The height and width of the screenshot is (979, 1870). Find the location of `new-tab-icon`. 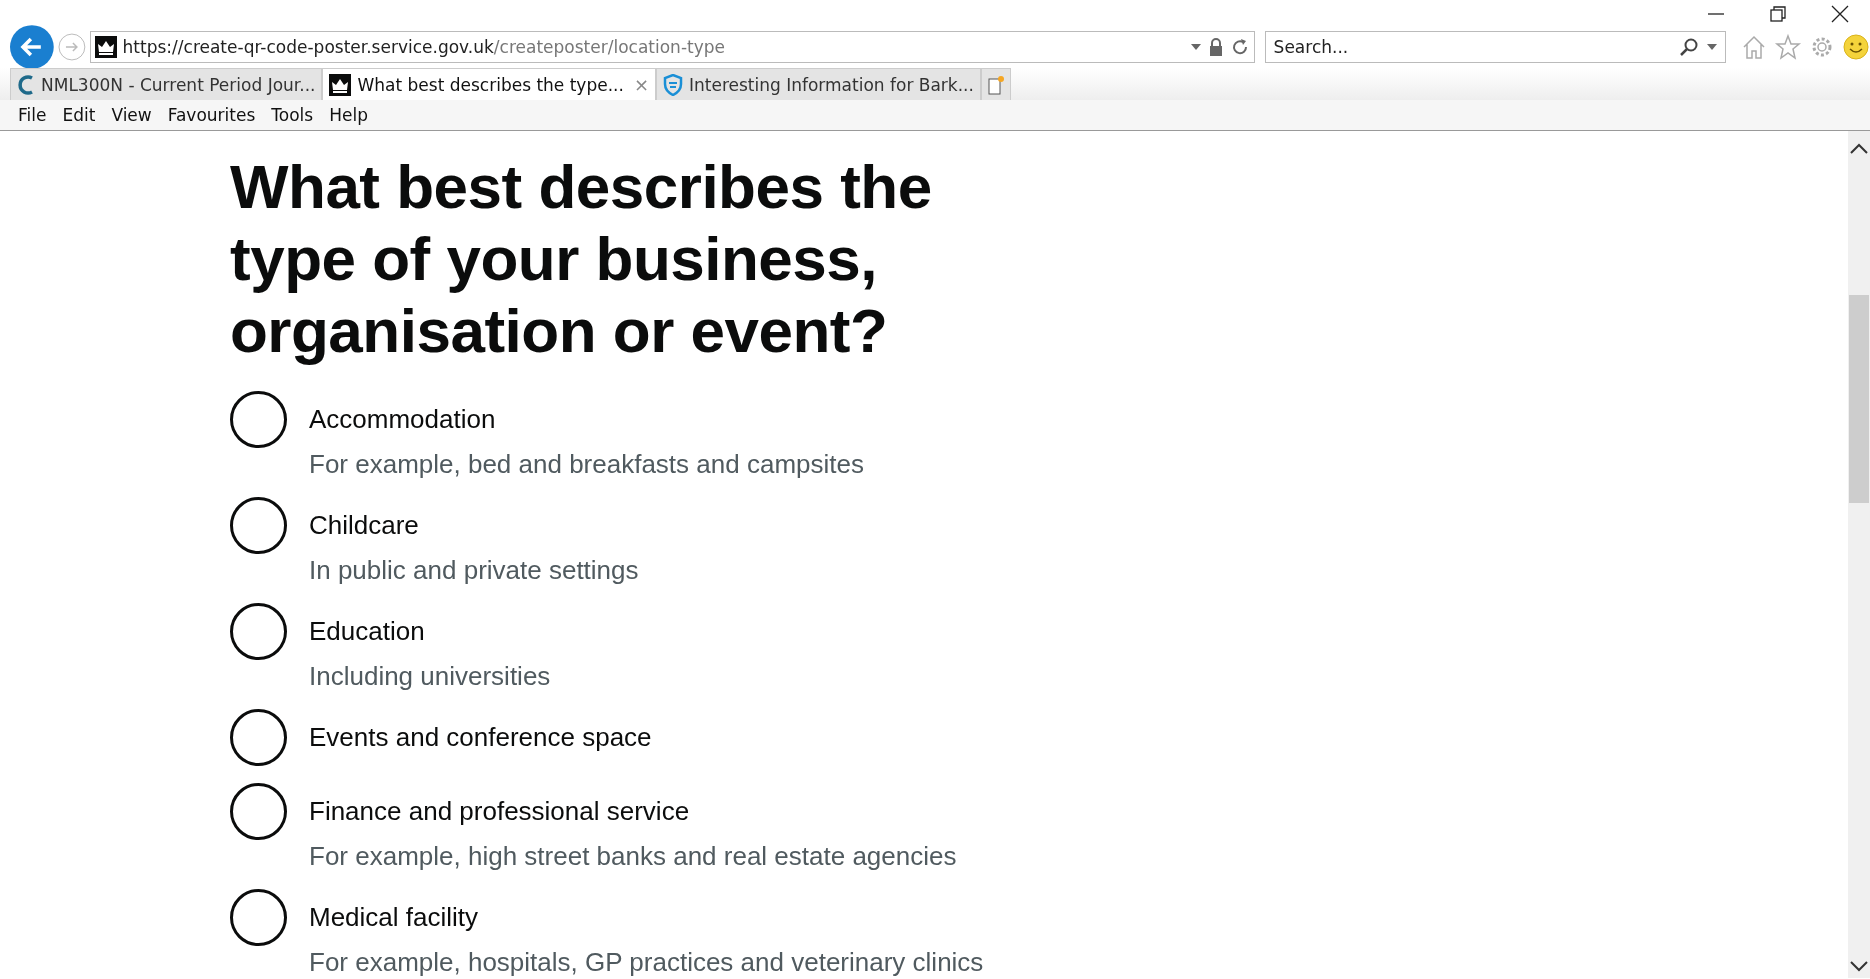

new-tab-icon is located at coordinates (995, 84).